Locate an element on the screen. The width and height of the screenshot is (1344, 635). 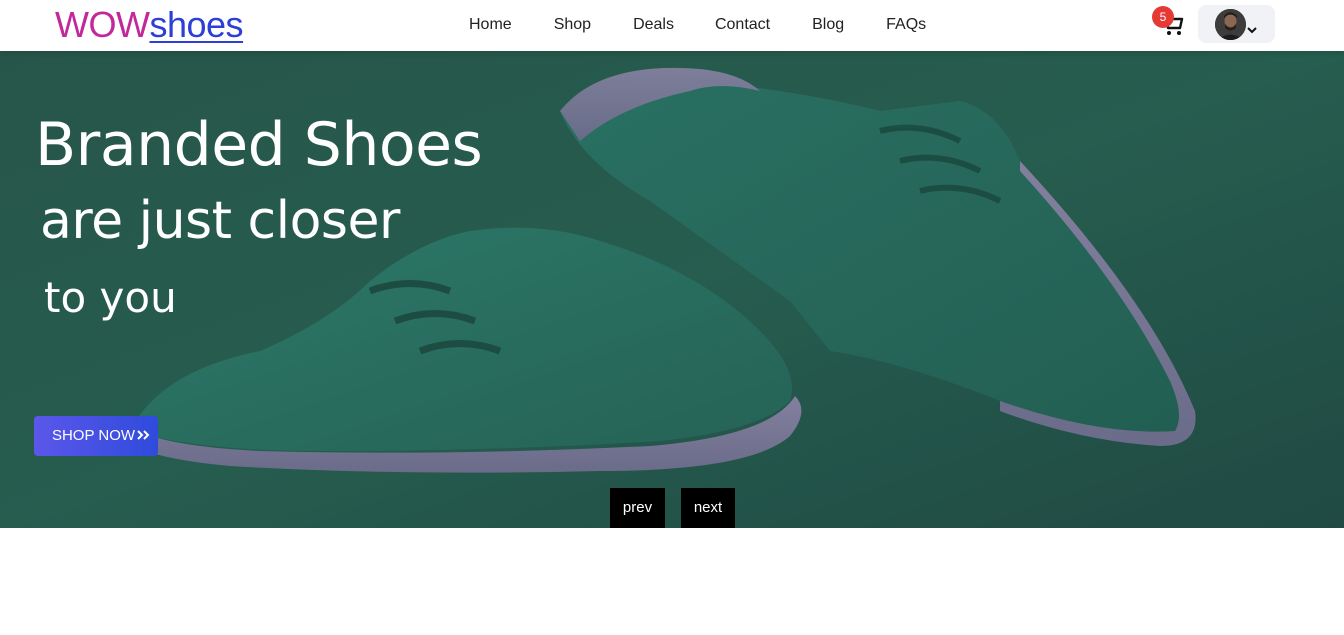
shop-now-label: SHOP NOW is located at coordinates (93, 435).